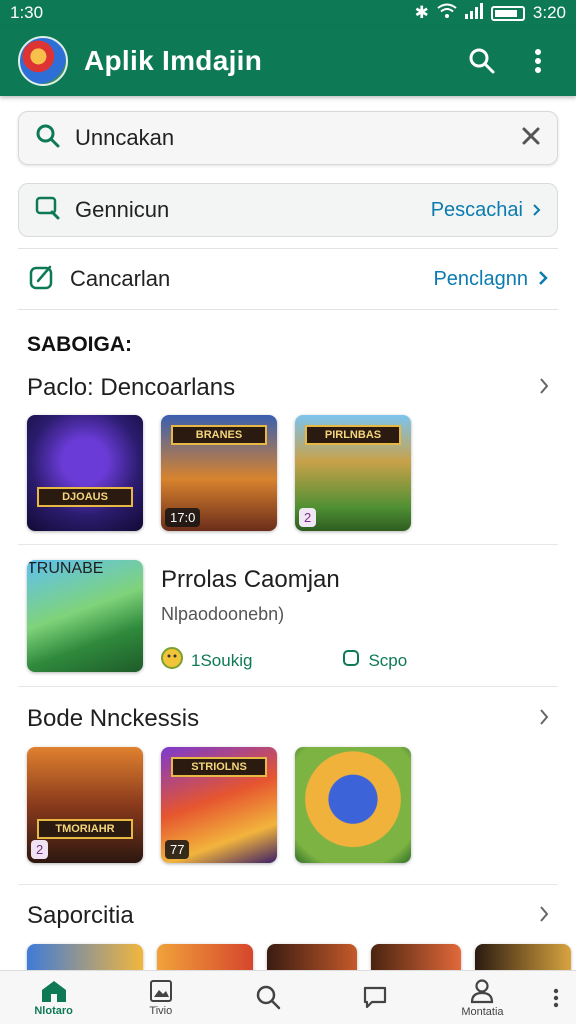 Image resolution: width=576 pixels, height=1024 pixels. I want to click on game-thumbnail: STRIOLNS 77, so click(219, 805).